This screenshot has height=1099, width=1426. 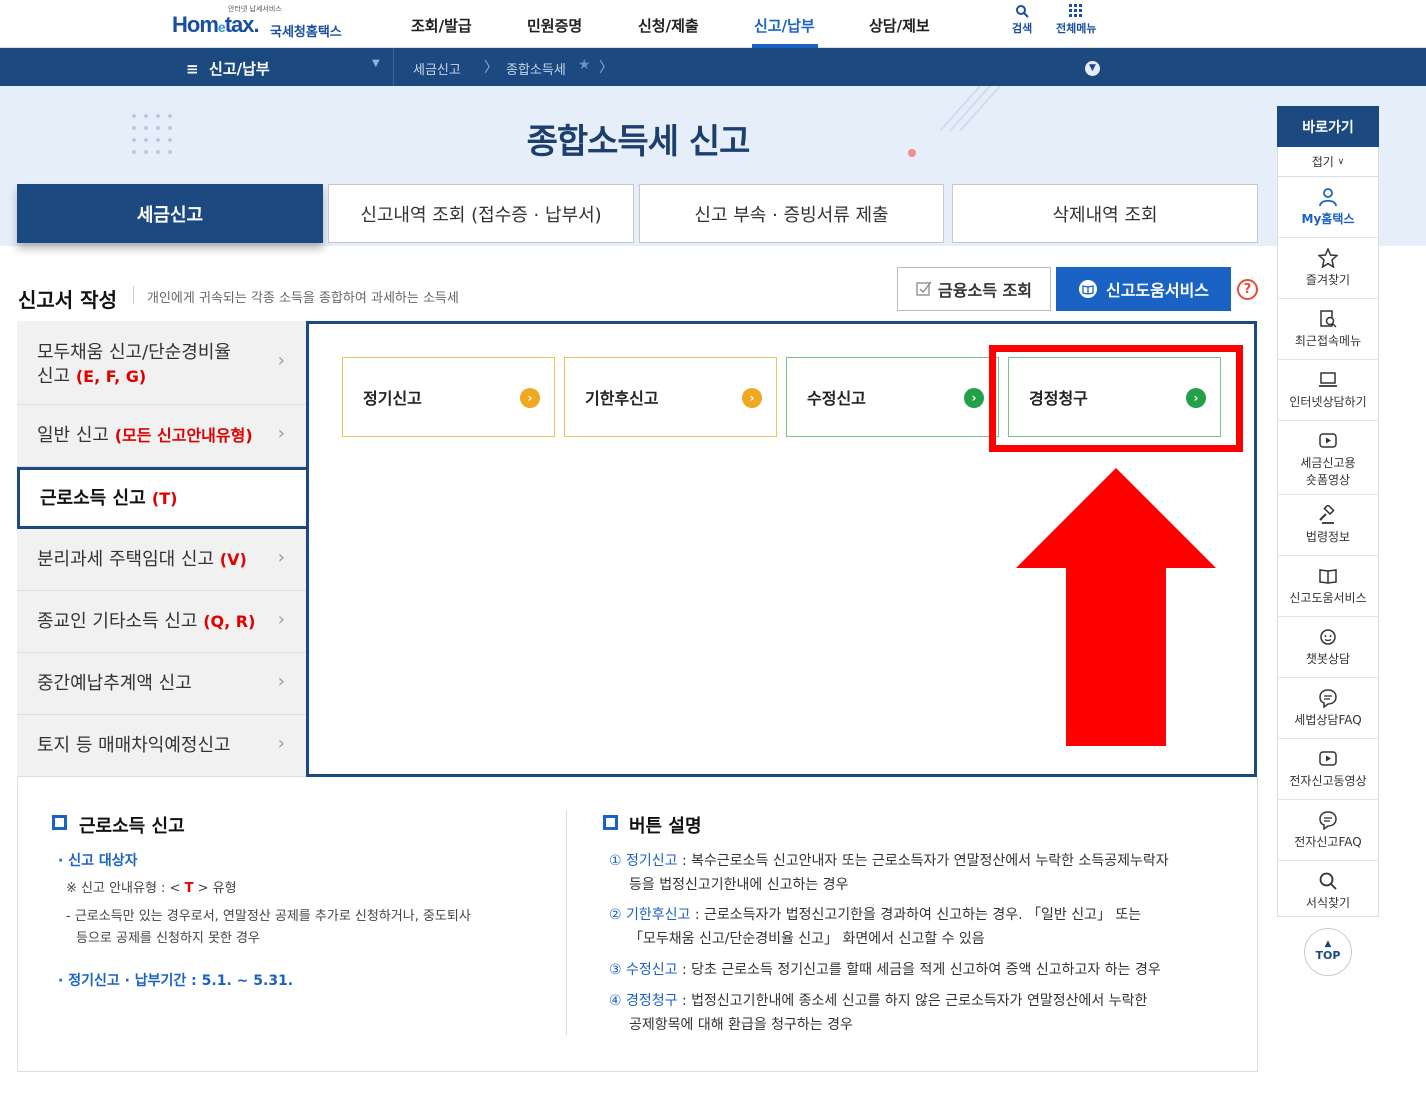 What do you see at coordinates (114, 683) in the screenshot?
I see `left-menu-label: 중간예납추계액 신고` at bounding box center [114, 683].